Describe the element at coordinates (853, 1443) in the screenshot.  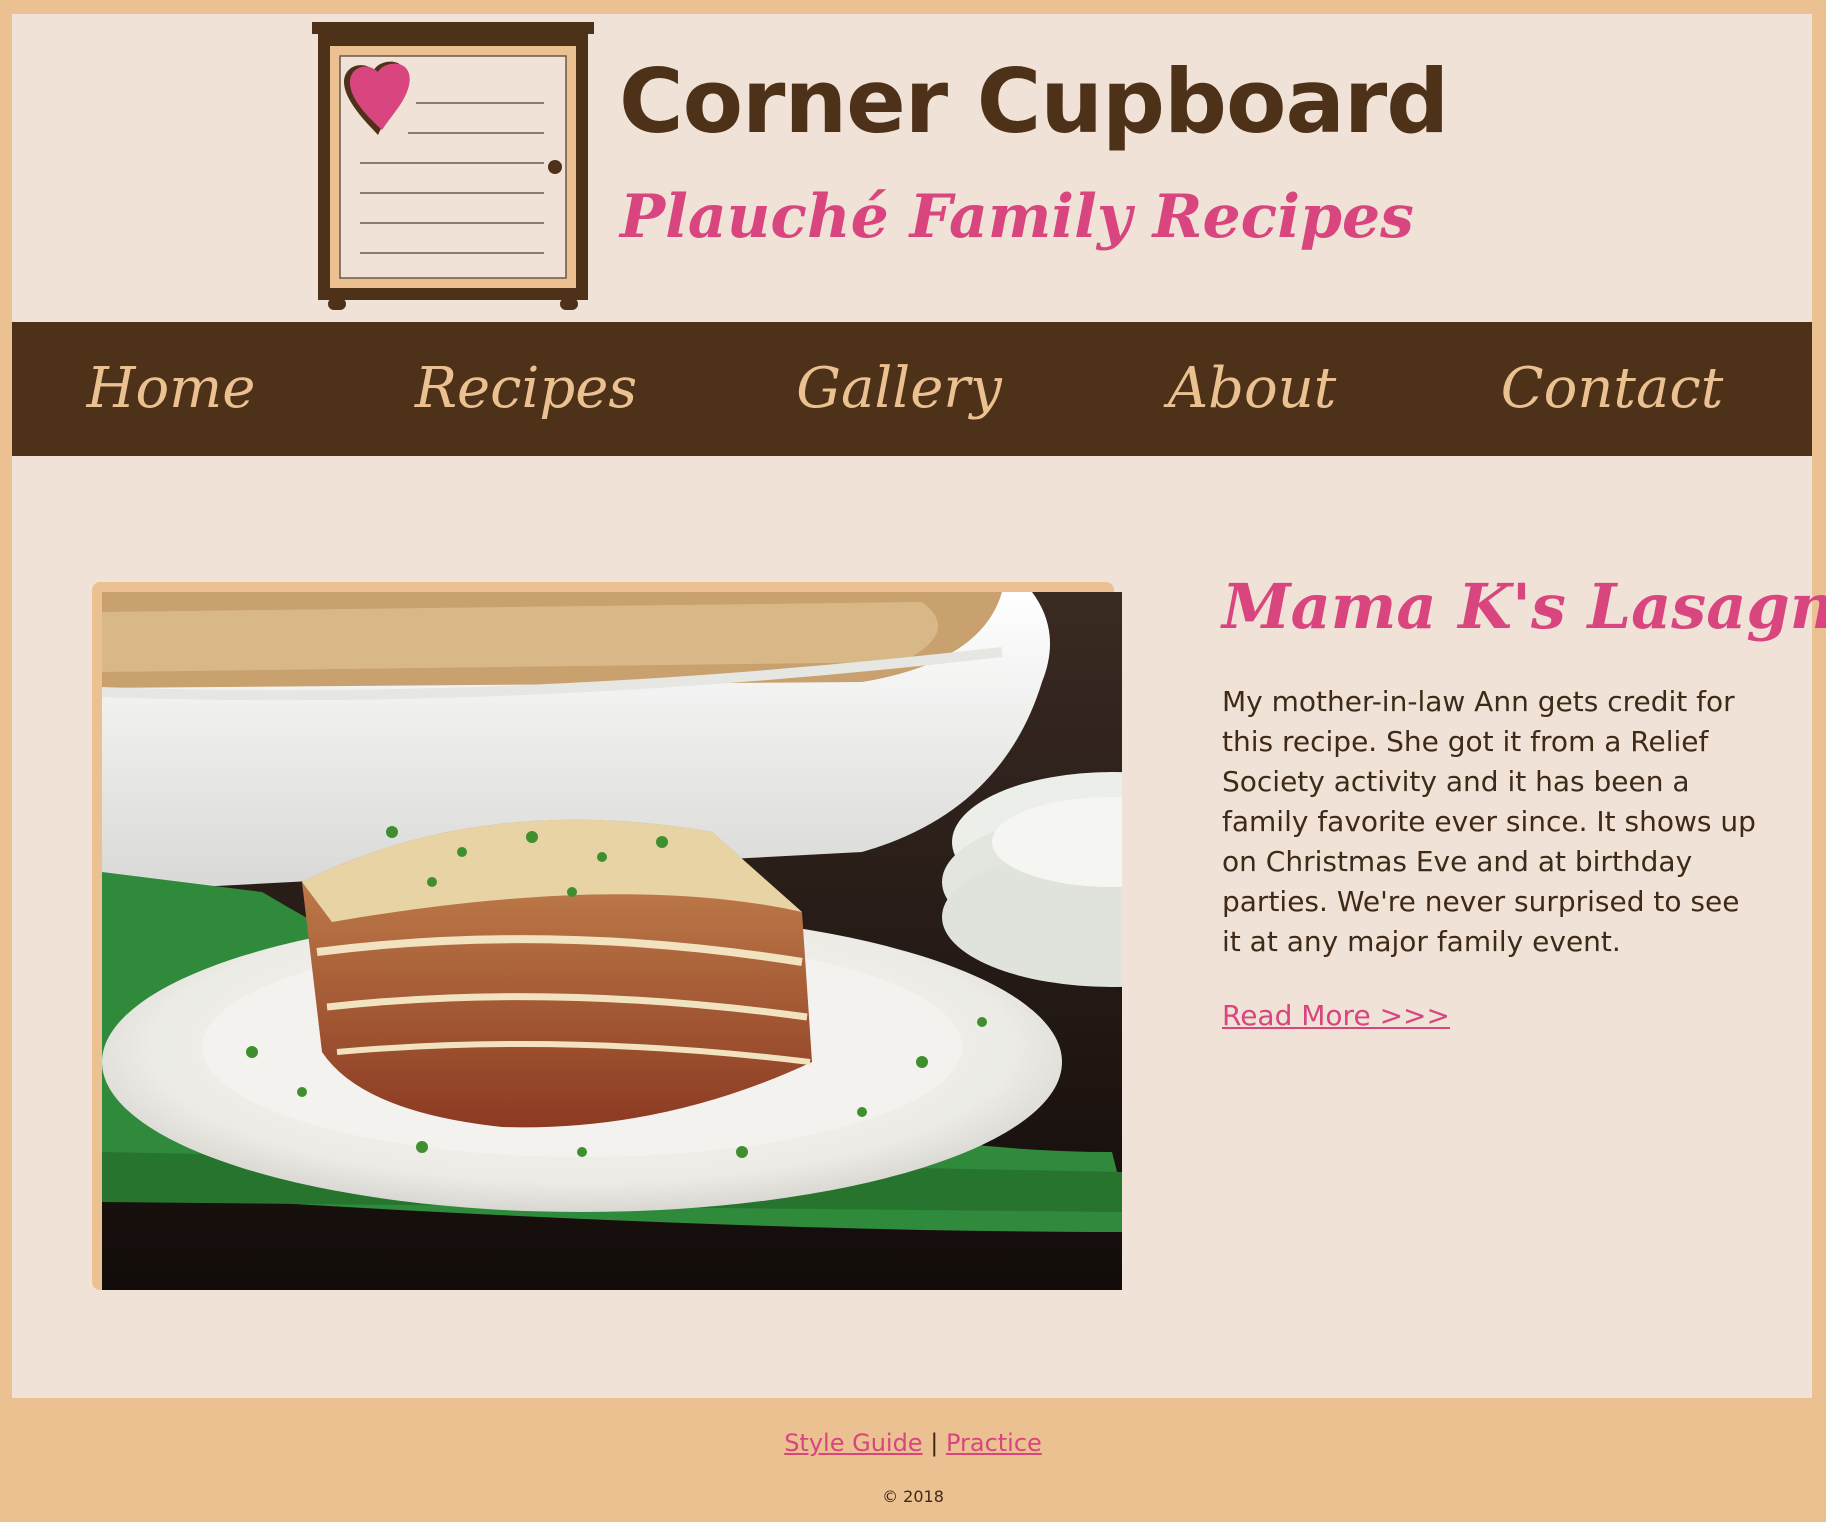
I see `style-guide-link: Style Guide` at that location.